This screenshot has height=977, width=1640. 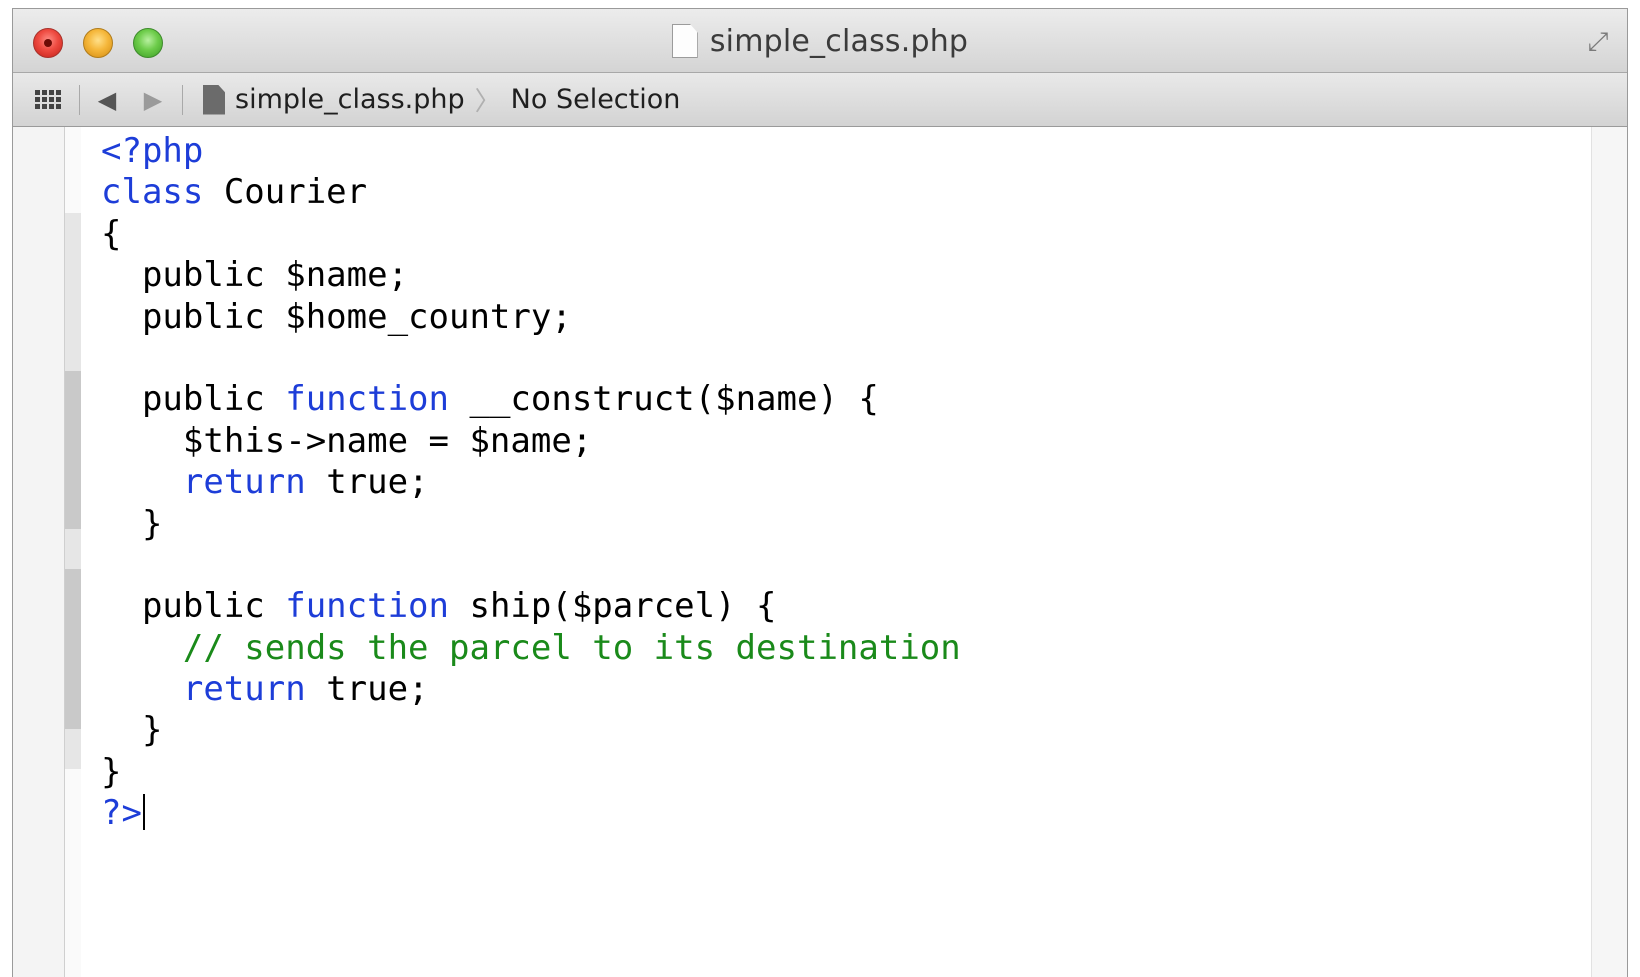 I want to click on related-items-grid-icon, so click(x=49, y=100).